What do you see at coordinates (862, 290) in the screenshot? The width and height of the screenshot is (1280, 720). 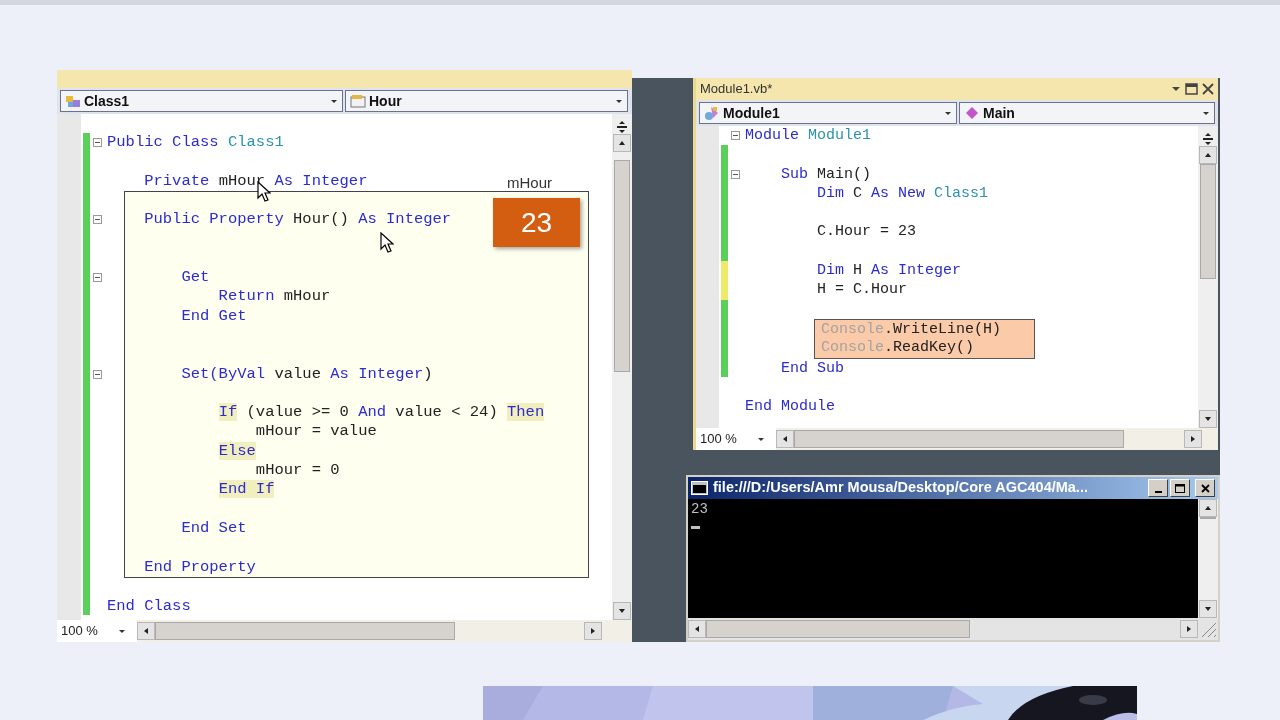 I see `code-line: H = C.Hour` at bounding box center [862, 290].